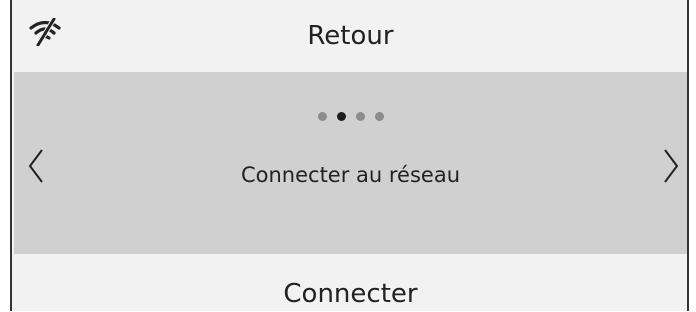 The width and height of the screenshot is (696, 312). Describe the element at coordinates (350, 175) in the screenshot. I see `slide-title: Connecter au réseau` at that location.